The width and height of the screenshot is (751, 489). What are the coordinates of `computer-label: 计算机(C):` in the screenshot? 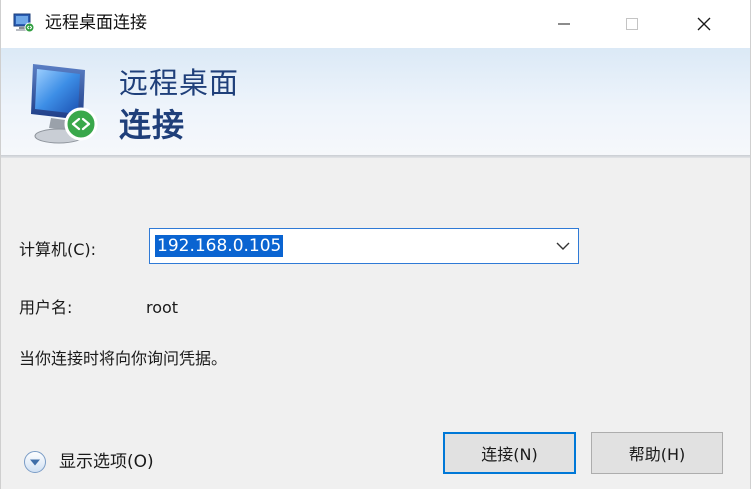 It's located at (58, 249).